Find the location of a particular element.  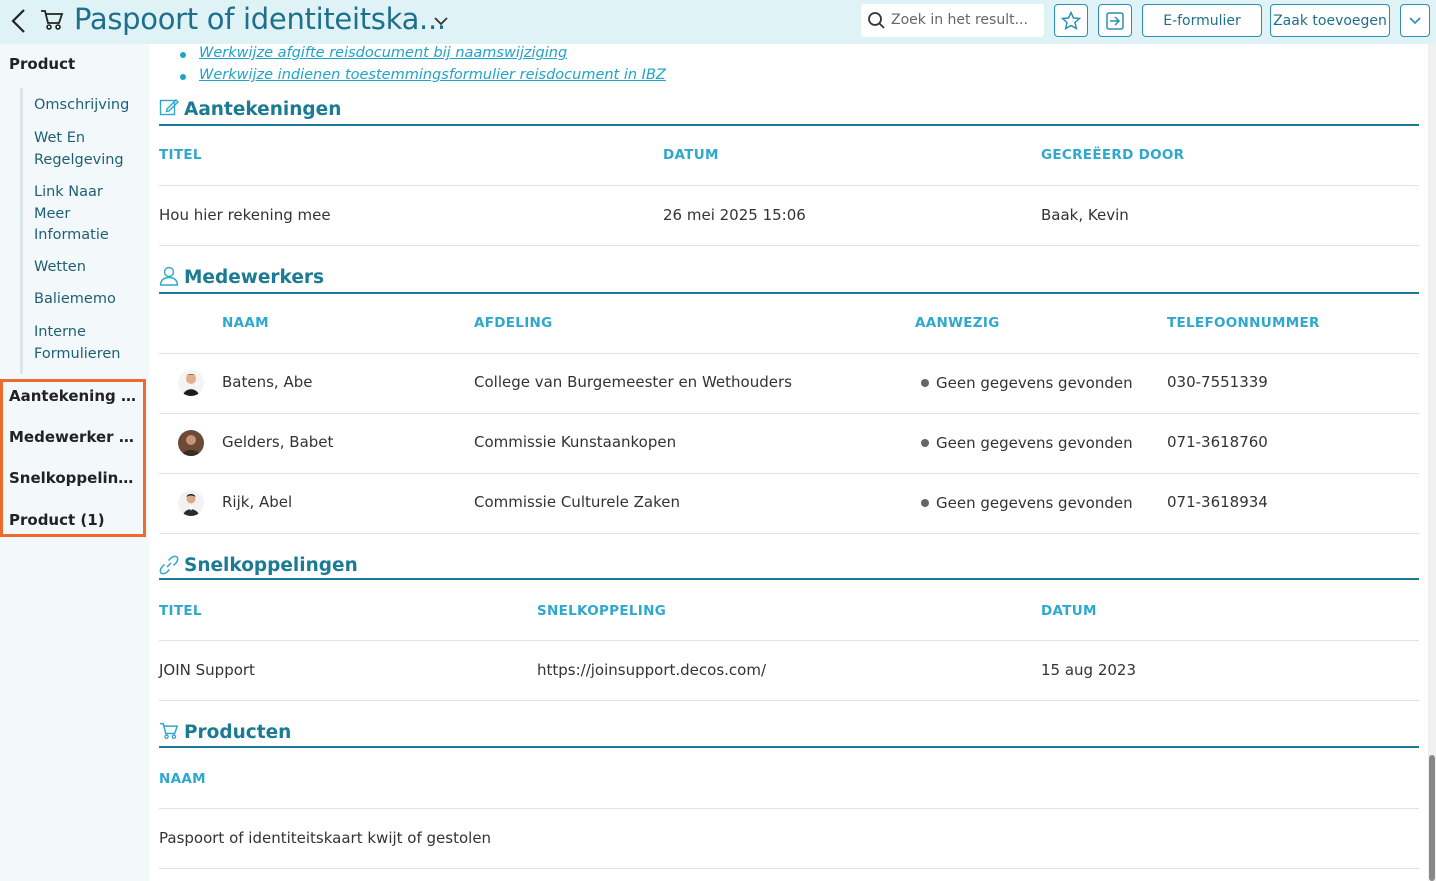

employees-header-department: AFDELING is located at coordinates (513, 323).